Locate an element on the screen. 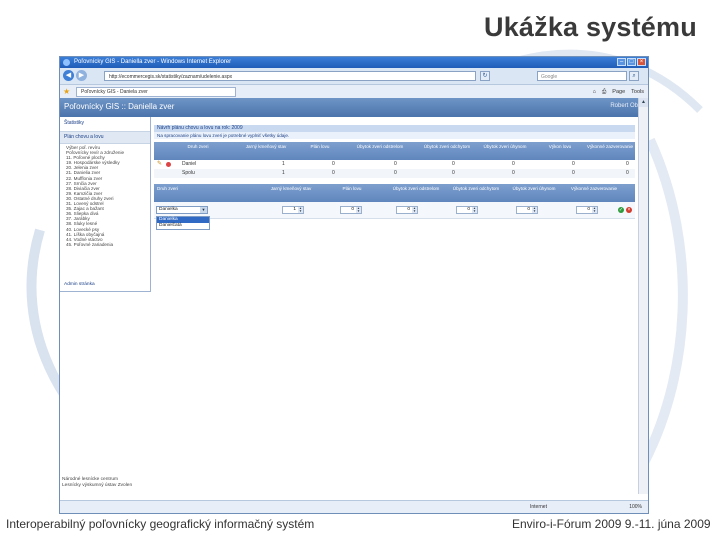 This screenshot has height=540, width=720. species-dropdown-list: Danielka Danielčatá is located at coordinates (183, 223).